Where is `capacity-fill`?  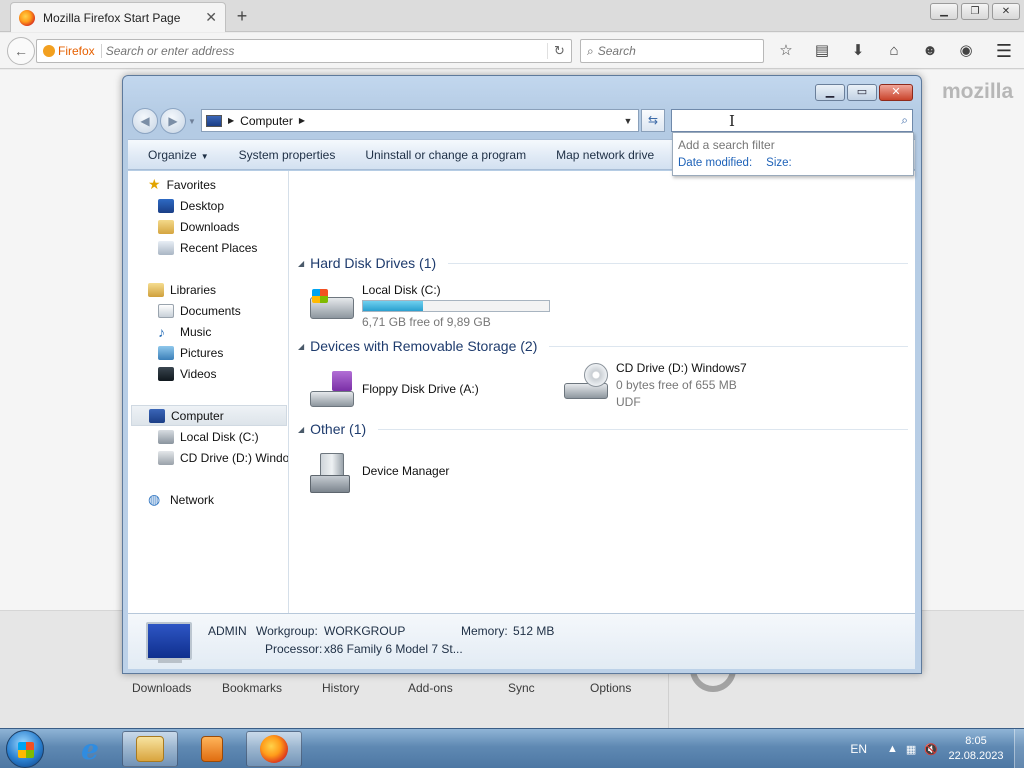
capacity-fill is located at coordinates (393, 306).